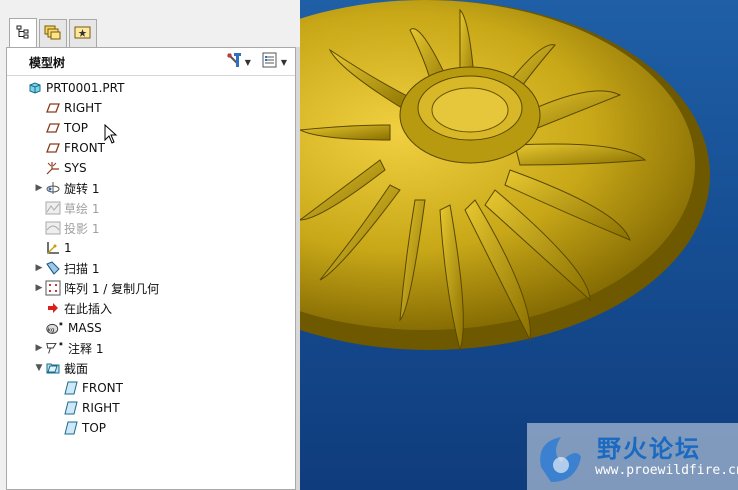 This screenshot has width=738, height=490. Describe the element at coordinates (51, 331) in the screenshot. I see `svg-text: kg` at that location.